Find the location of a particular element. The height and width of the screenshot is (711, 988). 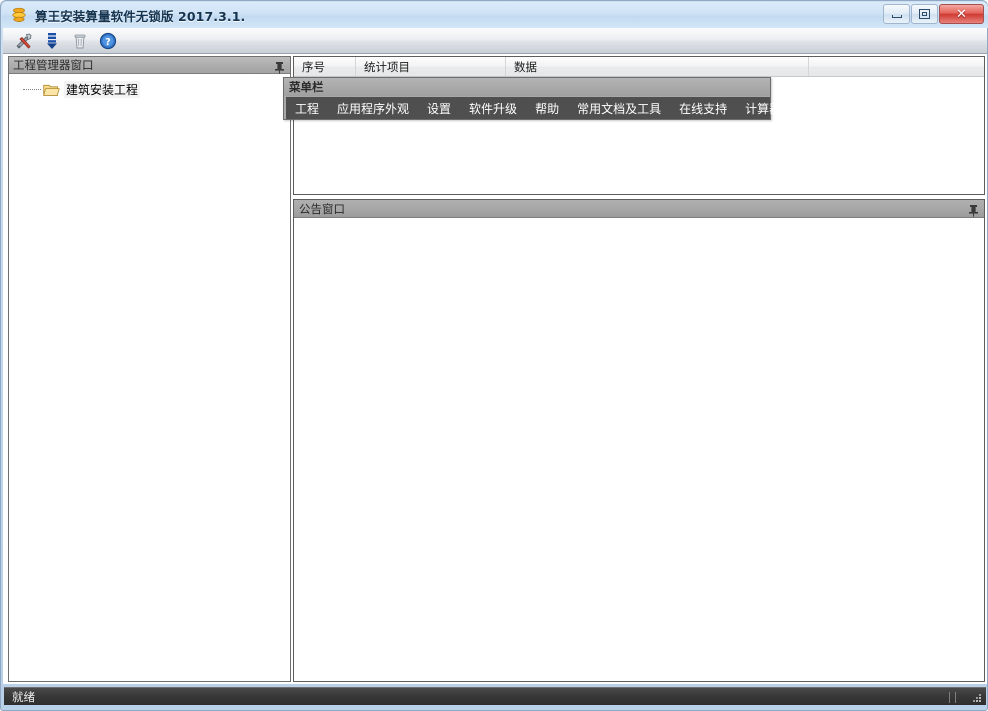

close-icon: ✕ is located at coordinates (961, 14).